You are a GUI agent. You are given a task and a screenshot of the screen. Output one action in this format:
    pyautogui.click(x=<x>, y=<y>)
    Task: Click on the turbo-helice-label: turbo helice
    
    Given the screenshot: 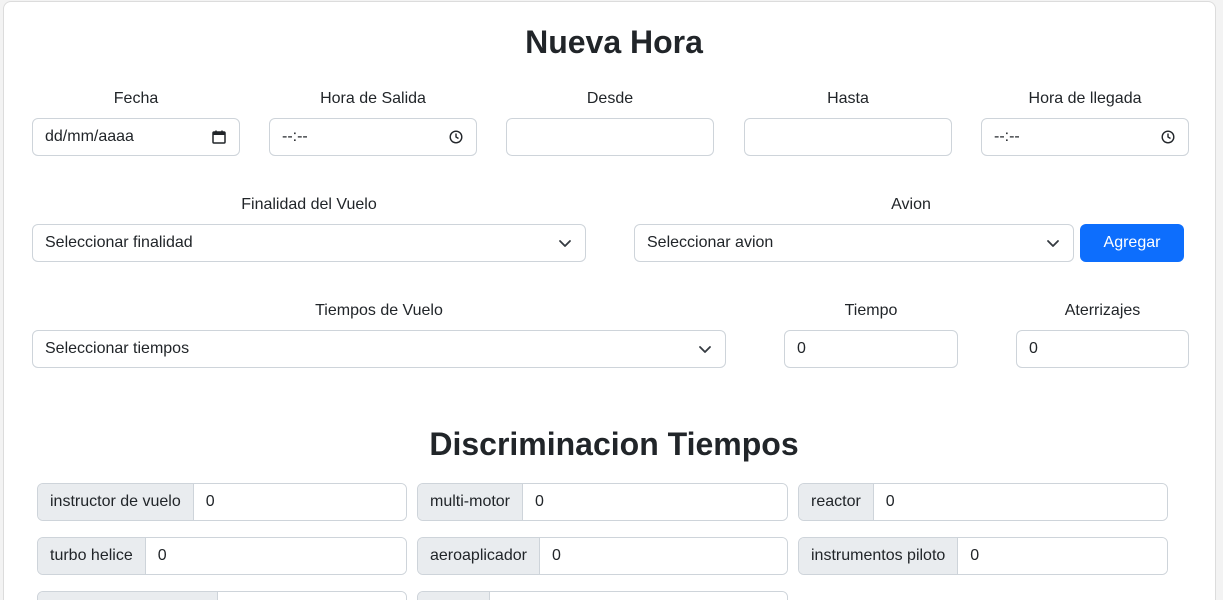 What is the action you would take?
    pyautogui.click(x=92, y=556)
    